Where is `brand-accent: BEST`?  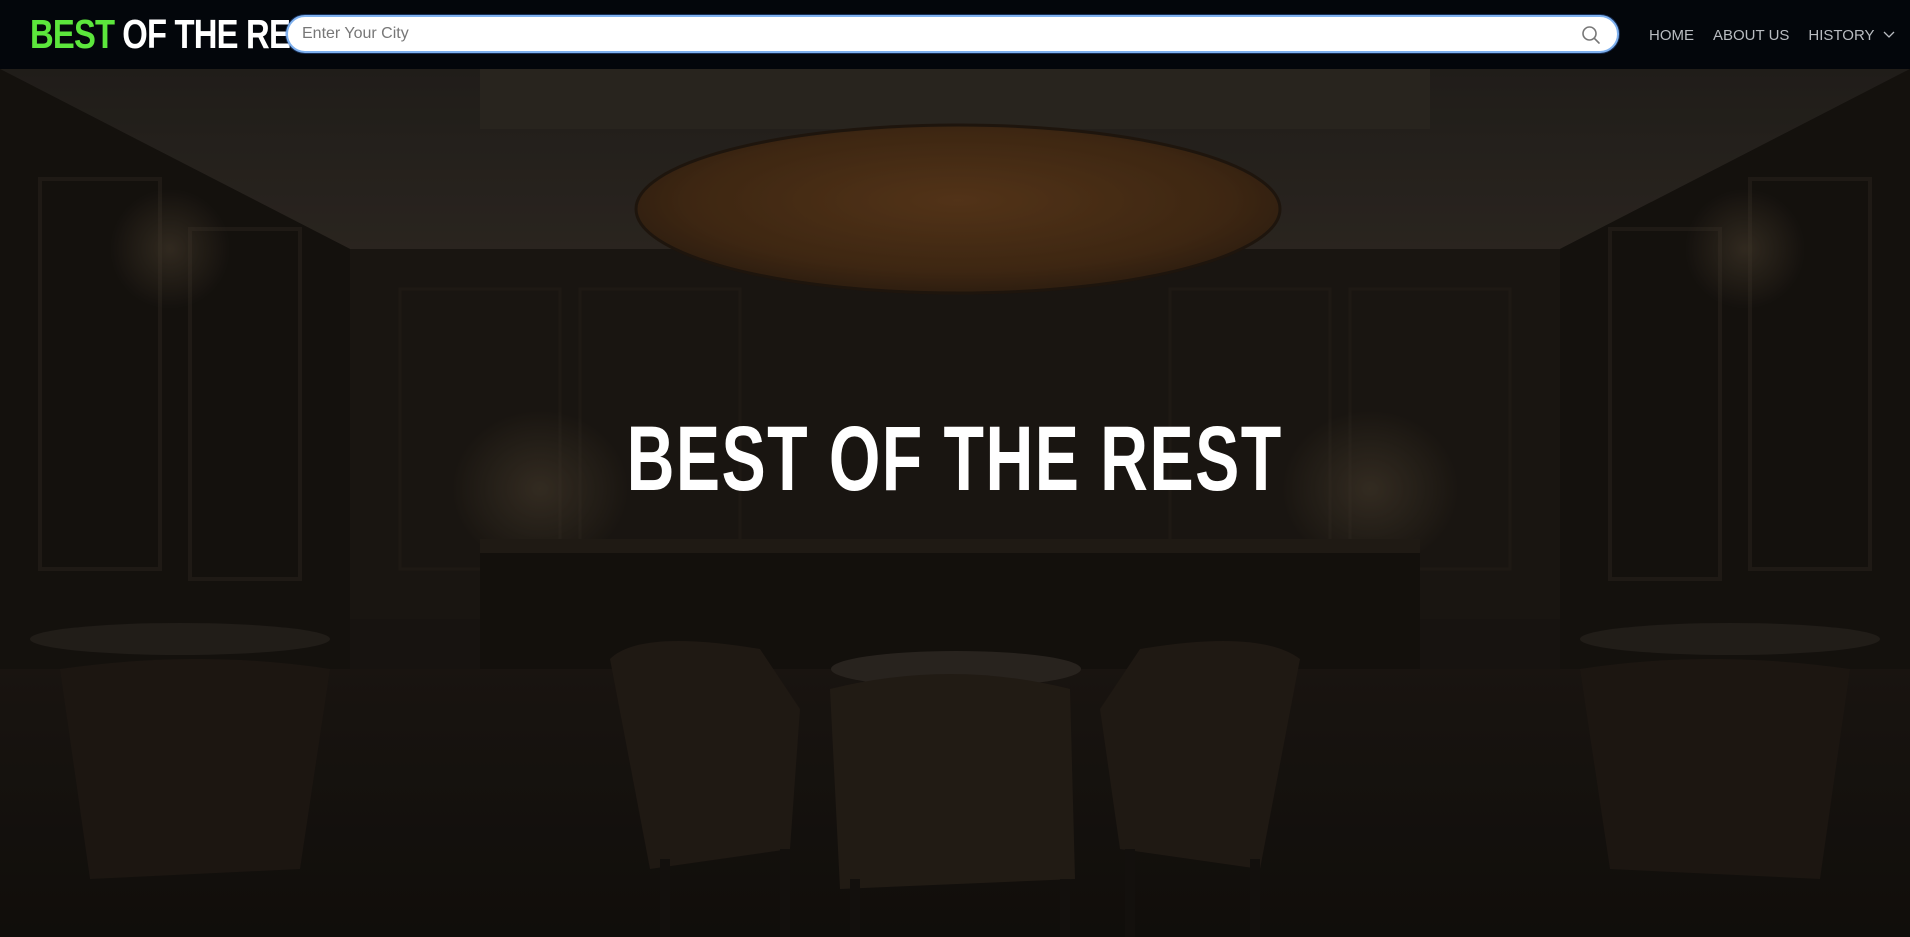
brand-accent: BEST is located at coordinates (72, 33).